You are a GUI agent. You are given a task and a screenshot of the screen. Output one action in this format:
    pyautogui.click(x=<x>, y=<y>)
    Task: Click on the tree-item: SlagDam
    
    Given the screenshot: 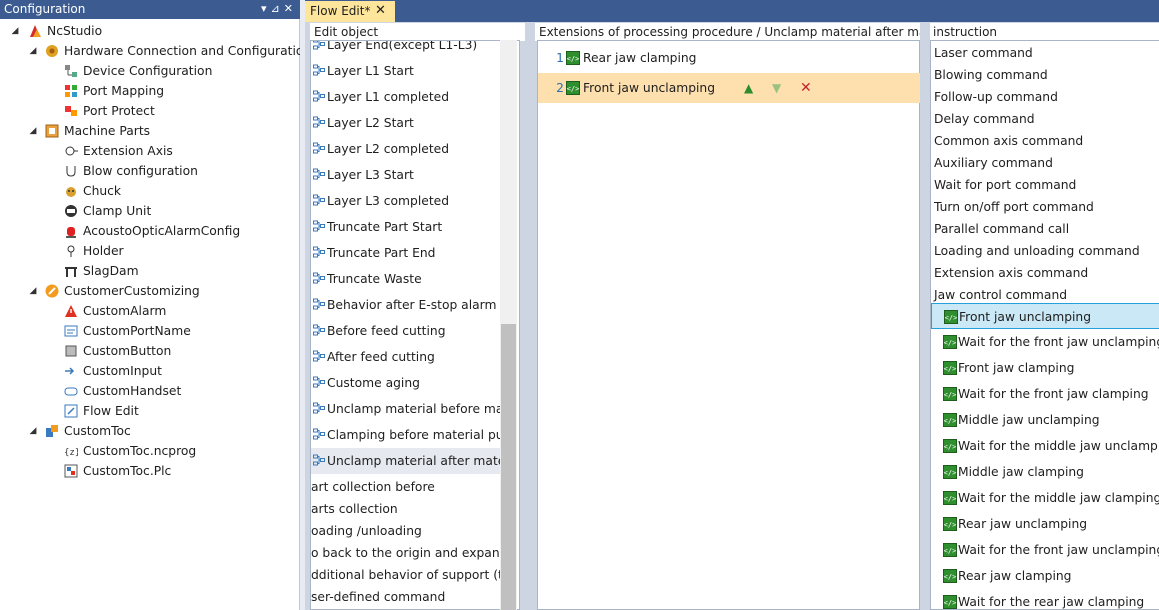 What is the action you would take?
    pyautogui.click(x=150, y=271)
    